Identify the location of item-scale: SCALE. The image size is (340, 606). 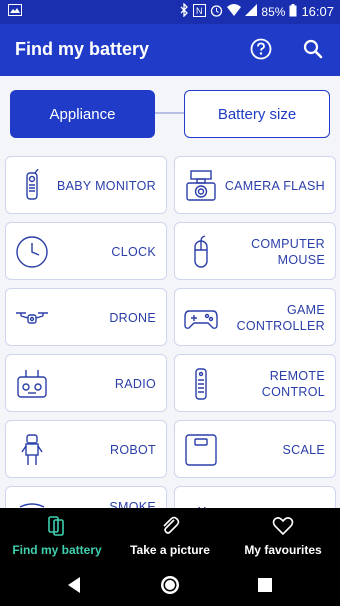
(255, 449).